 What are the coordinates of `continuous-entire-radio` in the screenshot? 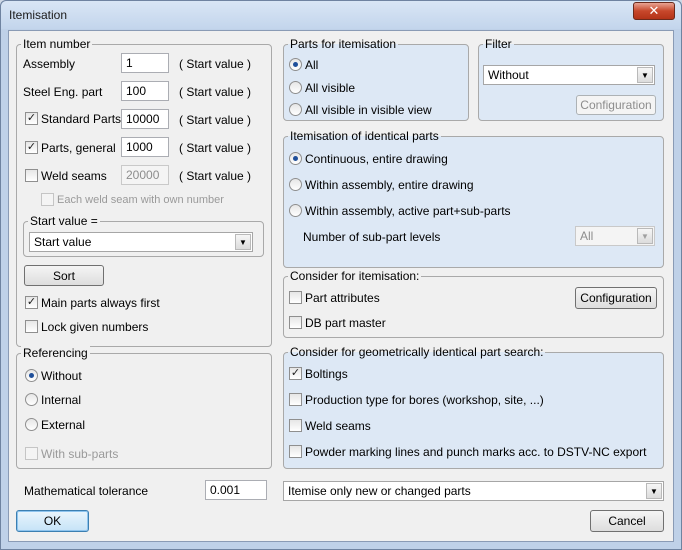 It's located at (295, 158).